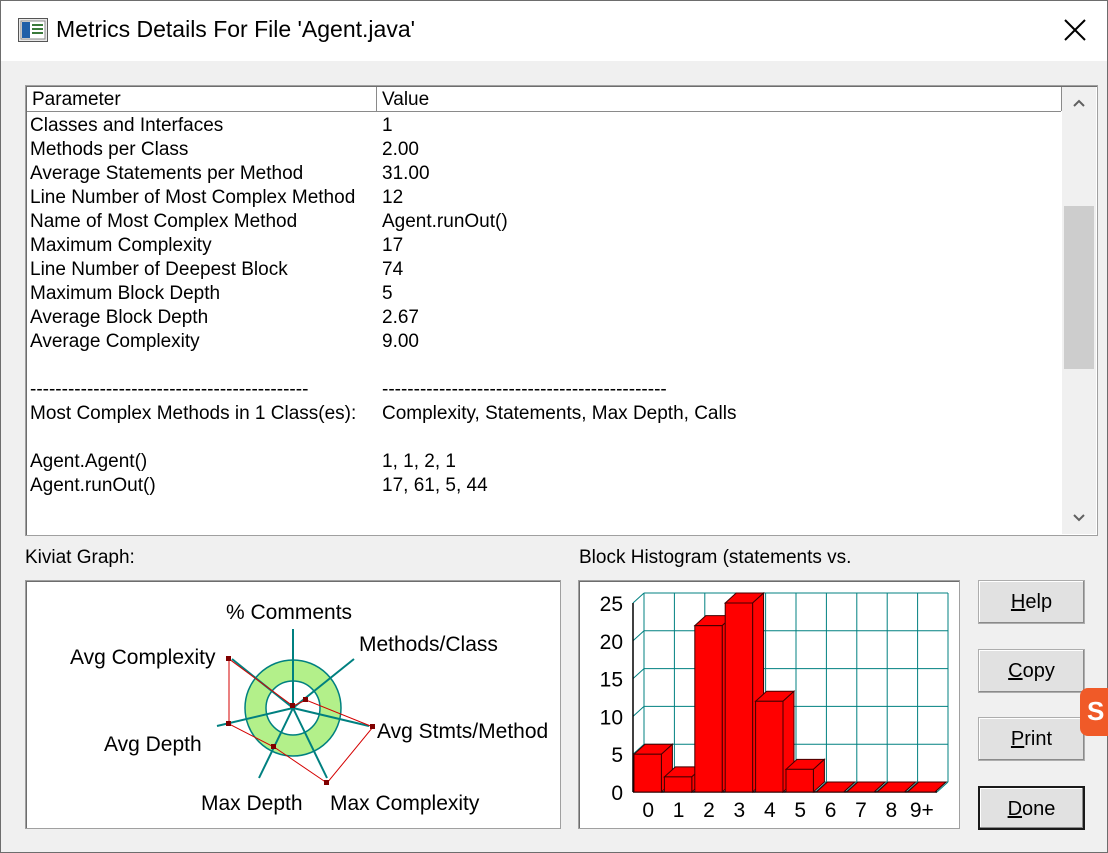  I want to click on histogram-y-tick-label: 5, so click(617, 755).